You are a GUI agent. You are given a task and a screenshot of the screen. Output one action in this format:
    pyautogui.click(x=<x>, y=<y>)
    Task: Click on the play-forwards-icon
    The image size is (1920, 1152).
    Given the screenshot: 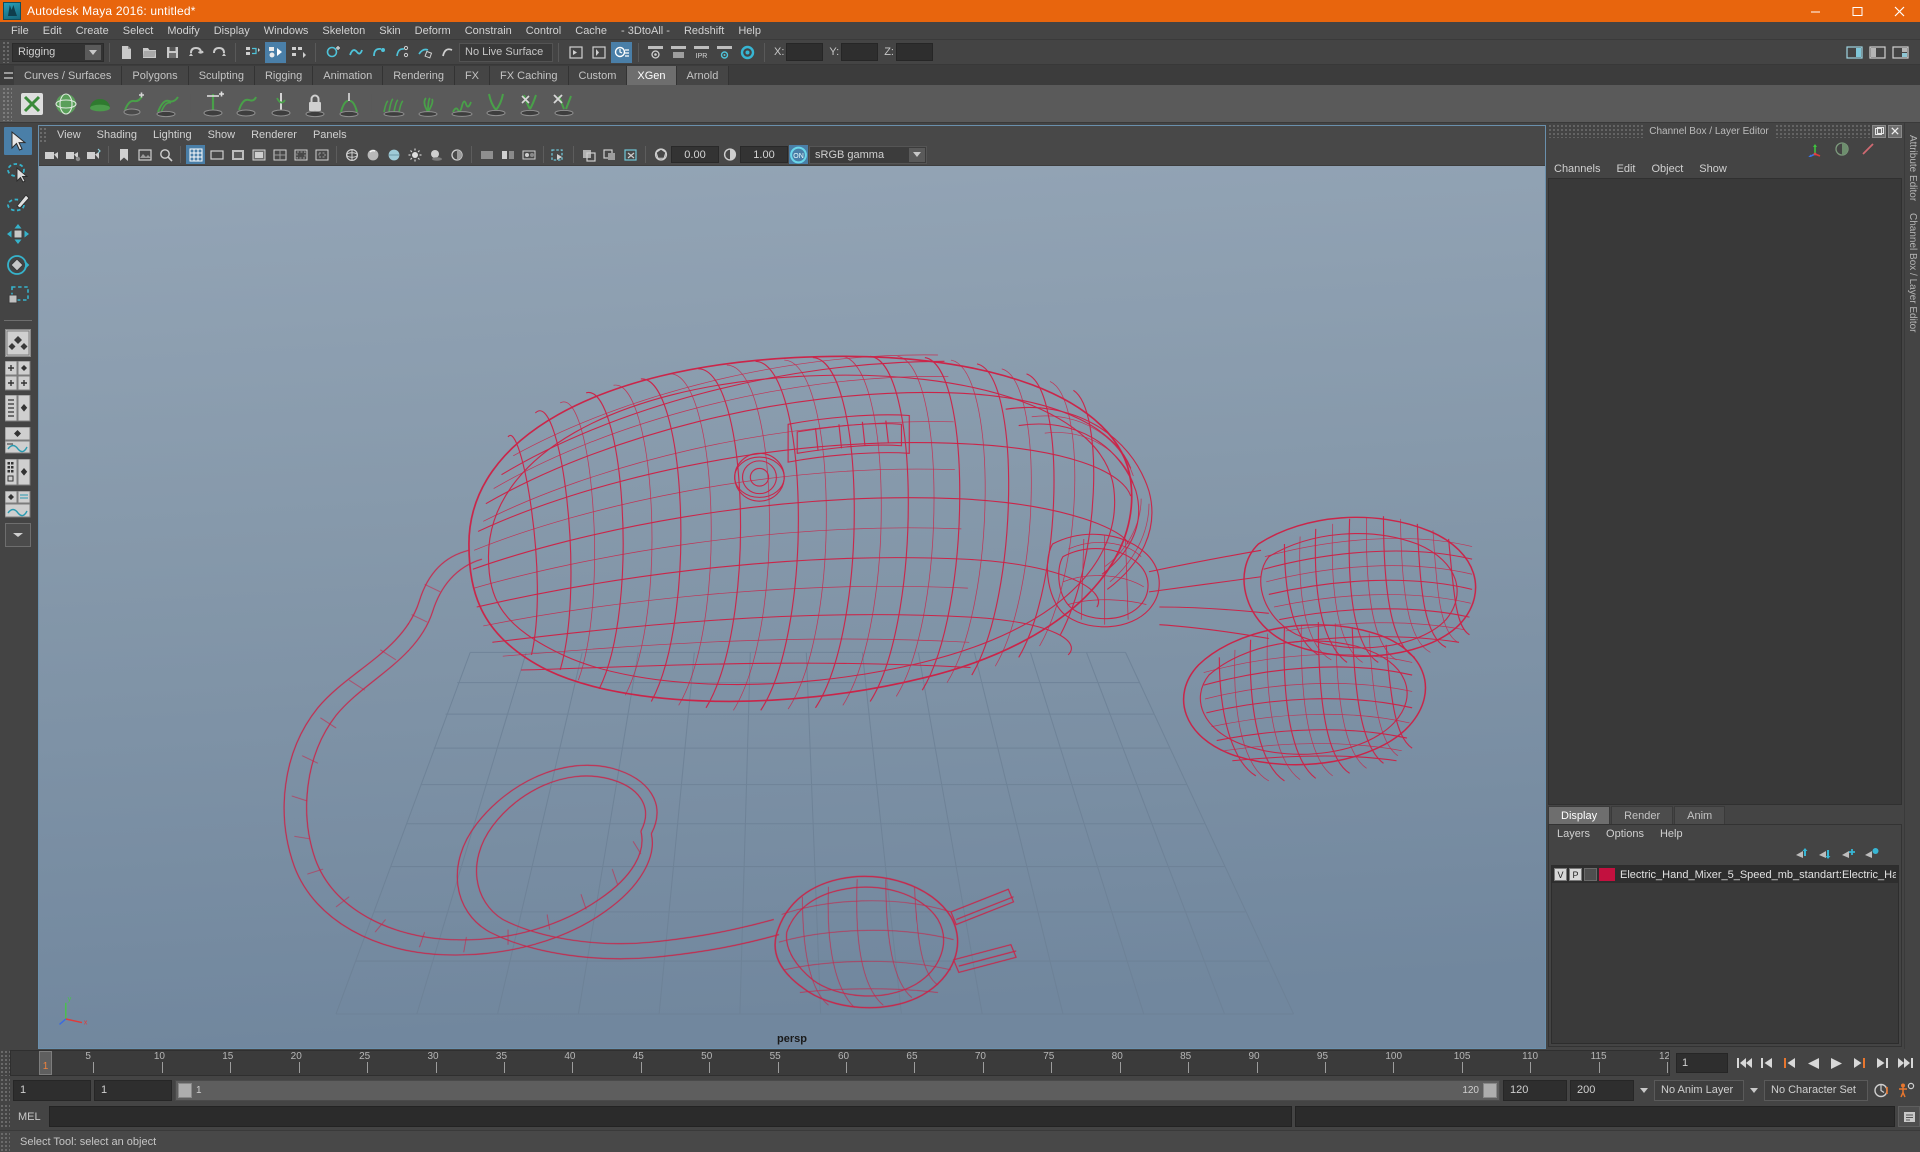 What is the action you would take?
    pyautogui.click(x=1836, y=1063)
    